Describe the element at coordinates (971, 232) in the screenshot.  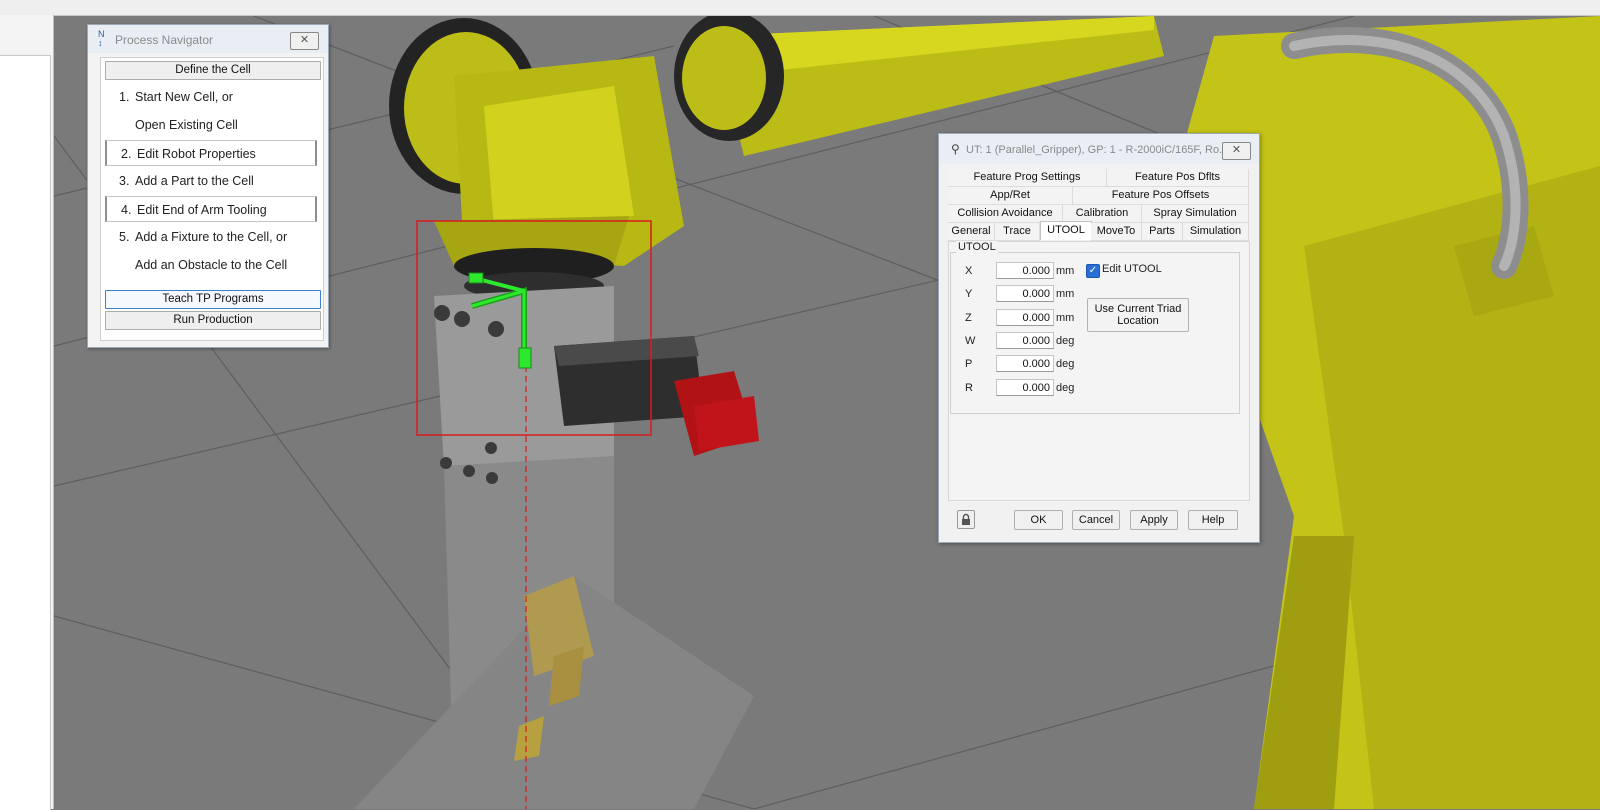
I see `tab-general: General` at that location.